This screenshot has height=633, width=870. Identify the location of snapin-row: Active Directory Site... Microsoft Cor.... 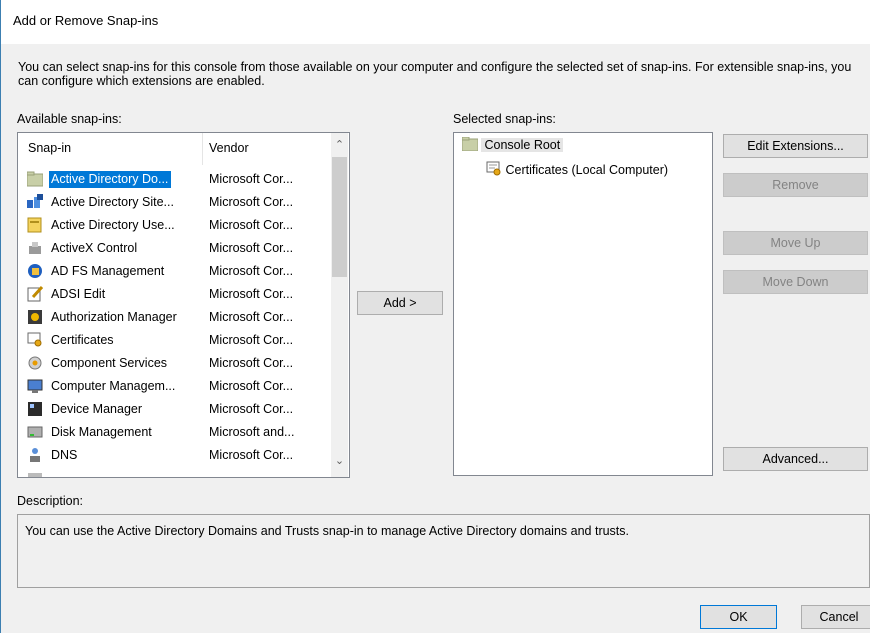
(174, 202).